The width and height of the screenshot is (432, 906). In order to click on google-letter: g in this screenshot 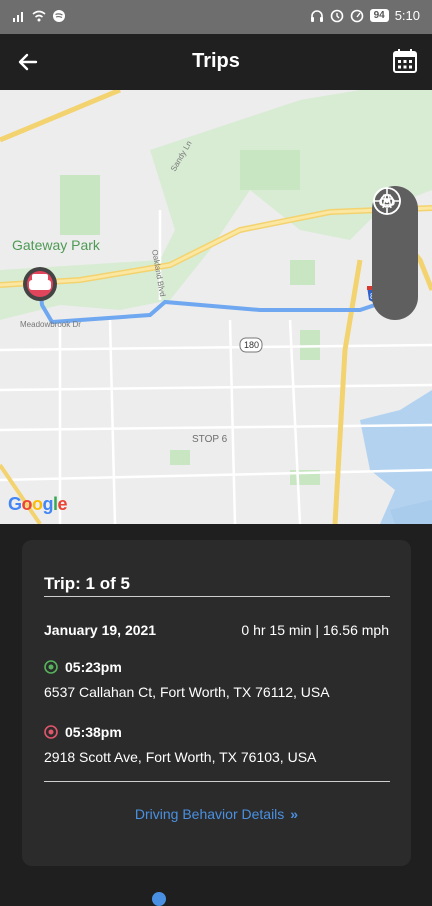, I will do `click(48, 504)`.